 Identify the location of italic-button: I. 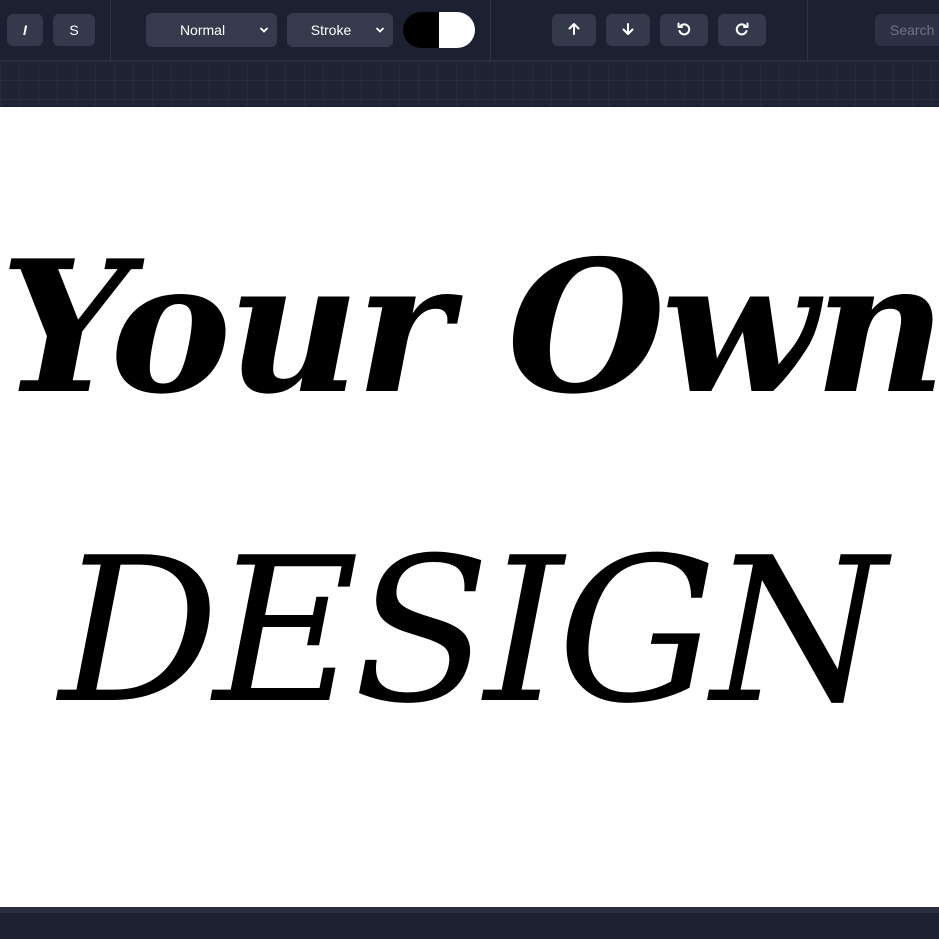
(25, 30).